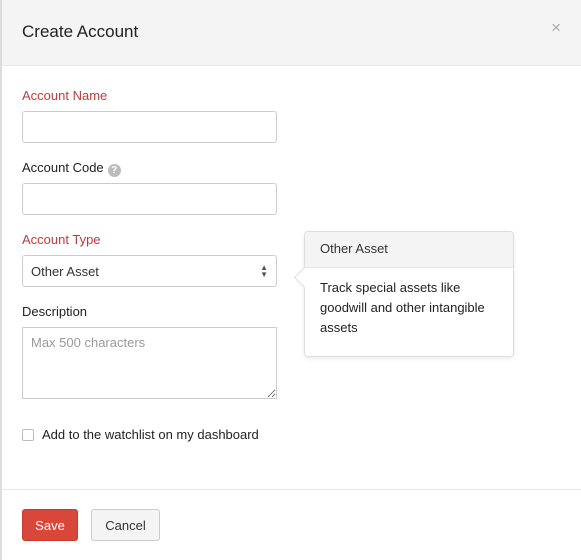 The width and height of the screenshot is (581, 560). I want to click on watchlist-label: Add to the watchlist on my dashboard, so click(150, 434).